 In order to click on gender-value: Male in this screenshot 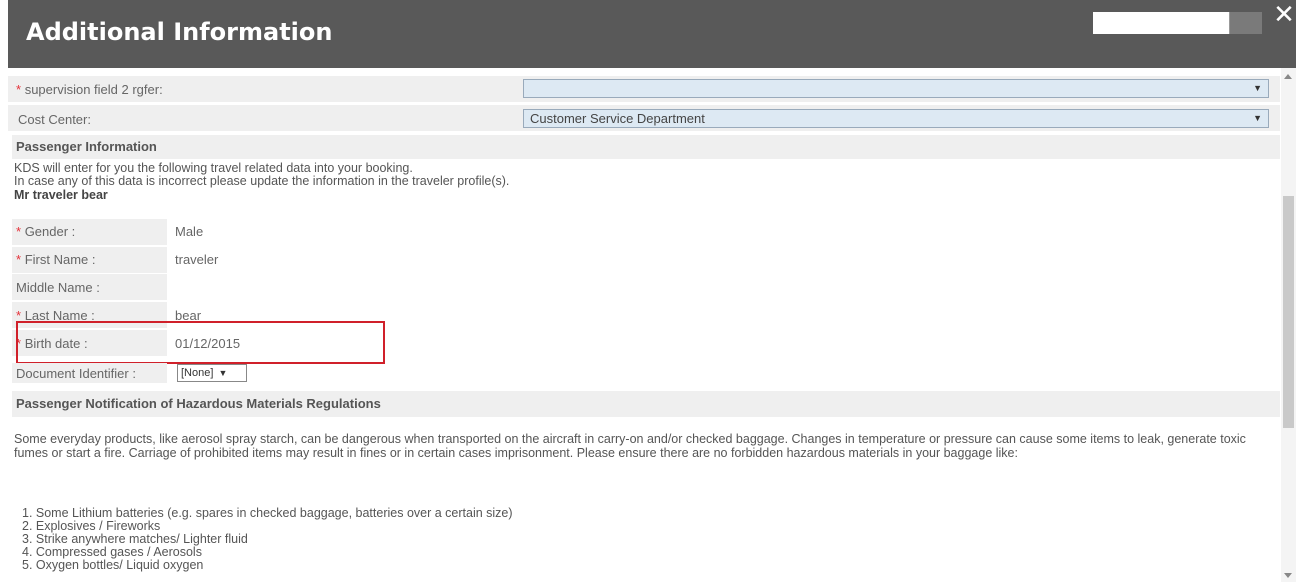, I will do `click(189, 231)`.